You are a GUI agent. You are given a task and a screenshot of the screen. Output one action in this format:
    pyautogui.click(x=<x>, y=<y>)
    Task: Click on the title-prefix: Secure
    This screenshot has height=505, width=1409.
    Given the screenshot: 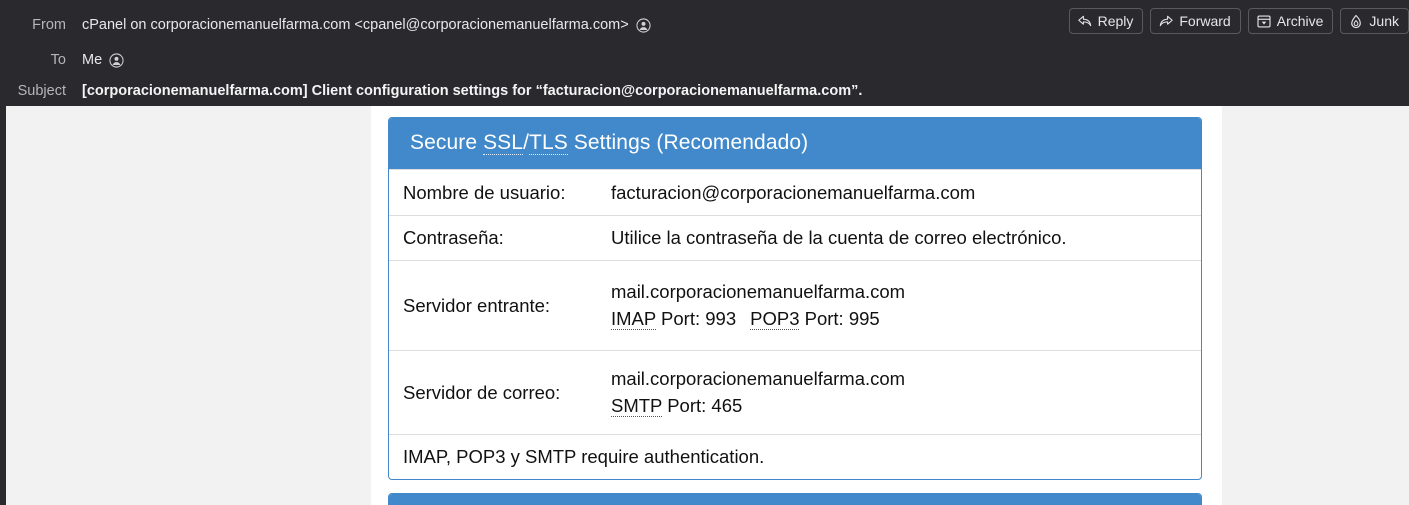 What is the action you would take?
    pyautogui.click(x=447, y=142)
    